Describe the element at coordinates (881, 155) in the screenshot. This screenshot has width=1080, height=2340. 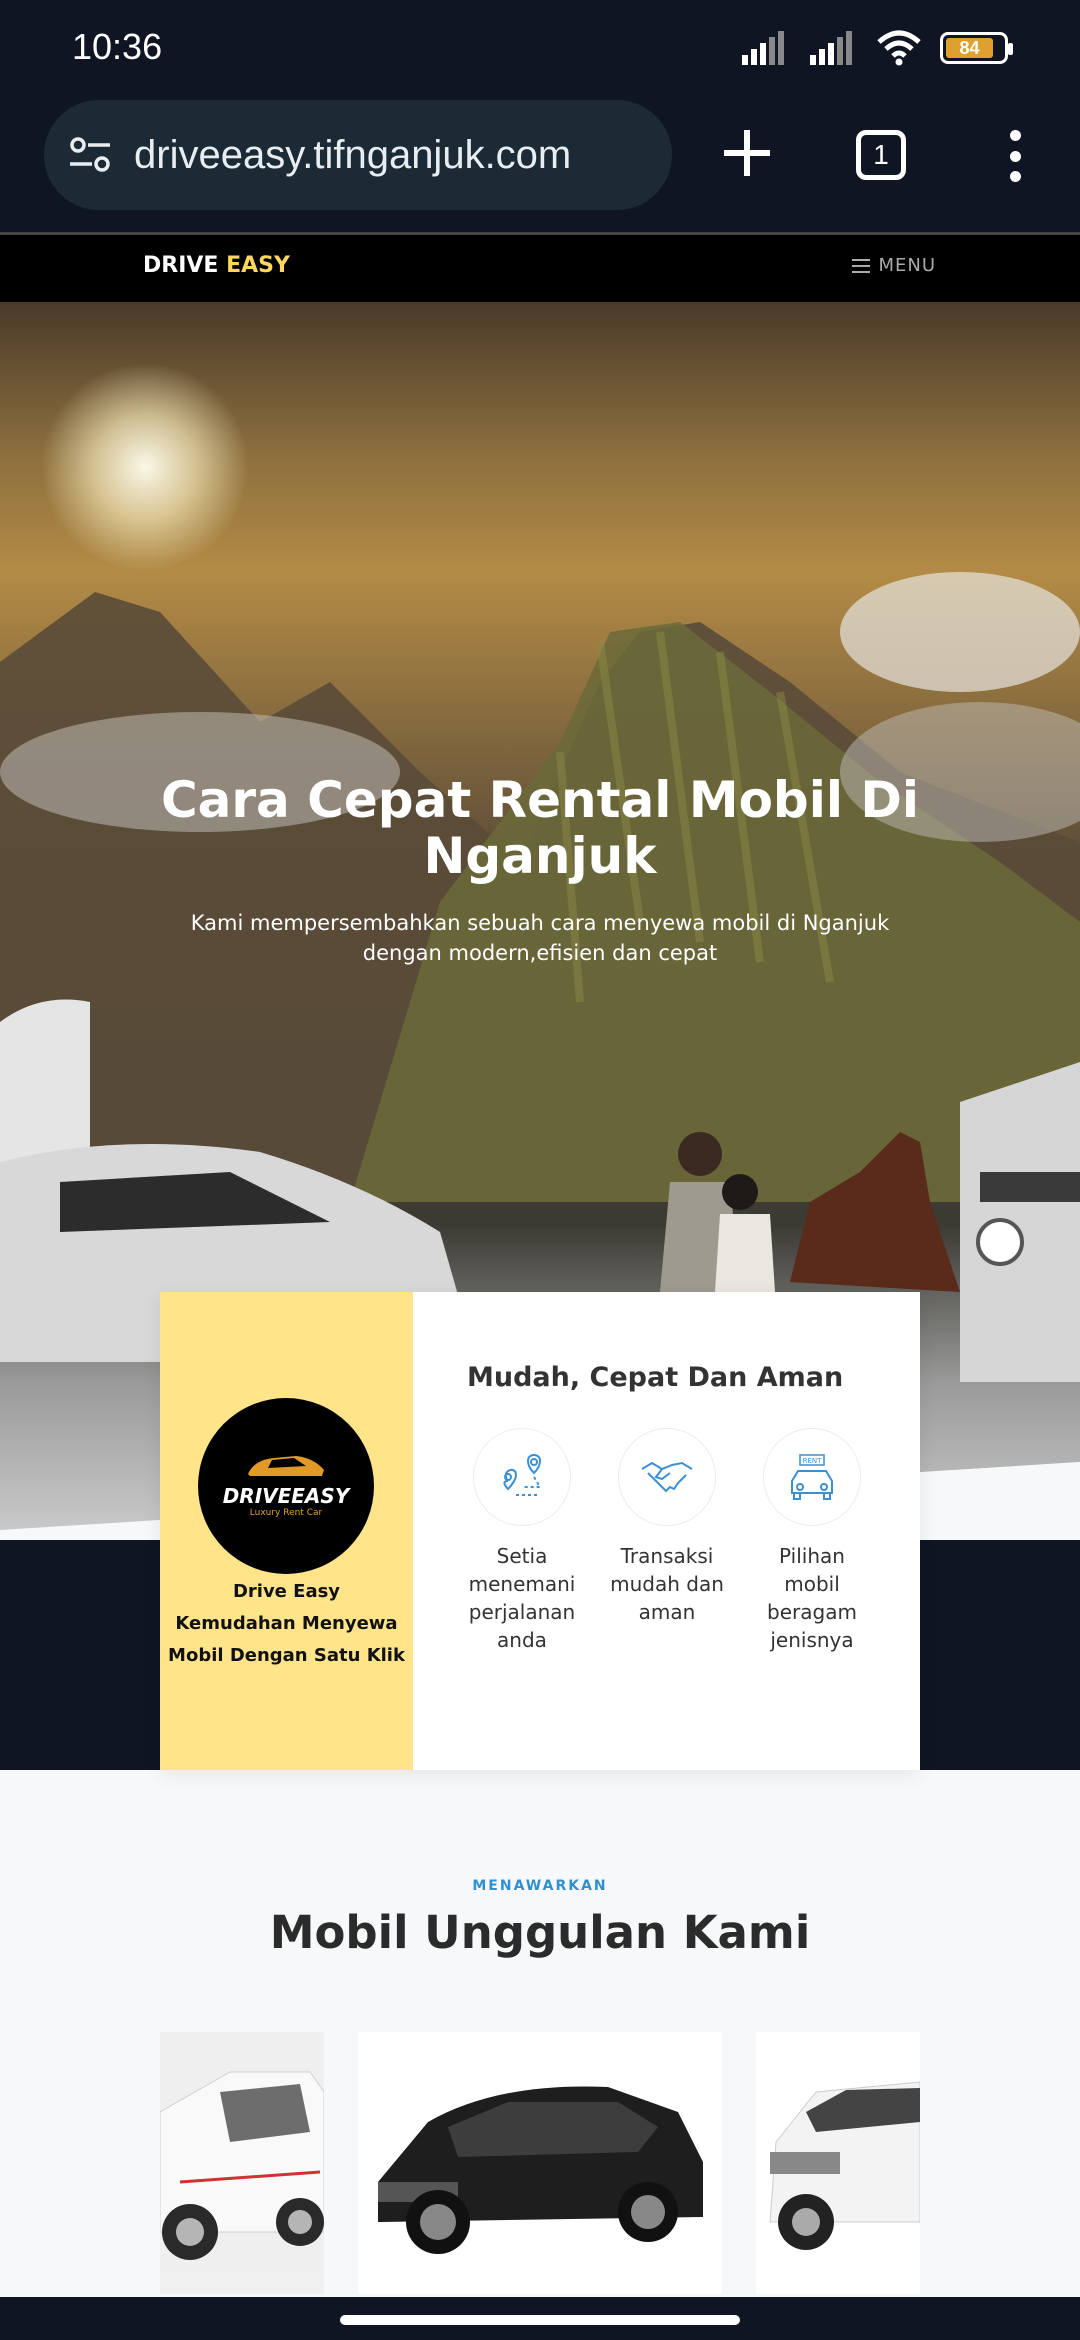
I see `tab-switcher-button: 1` at that location.